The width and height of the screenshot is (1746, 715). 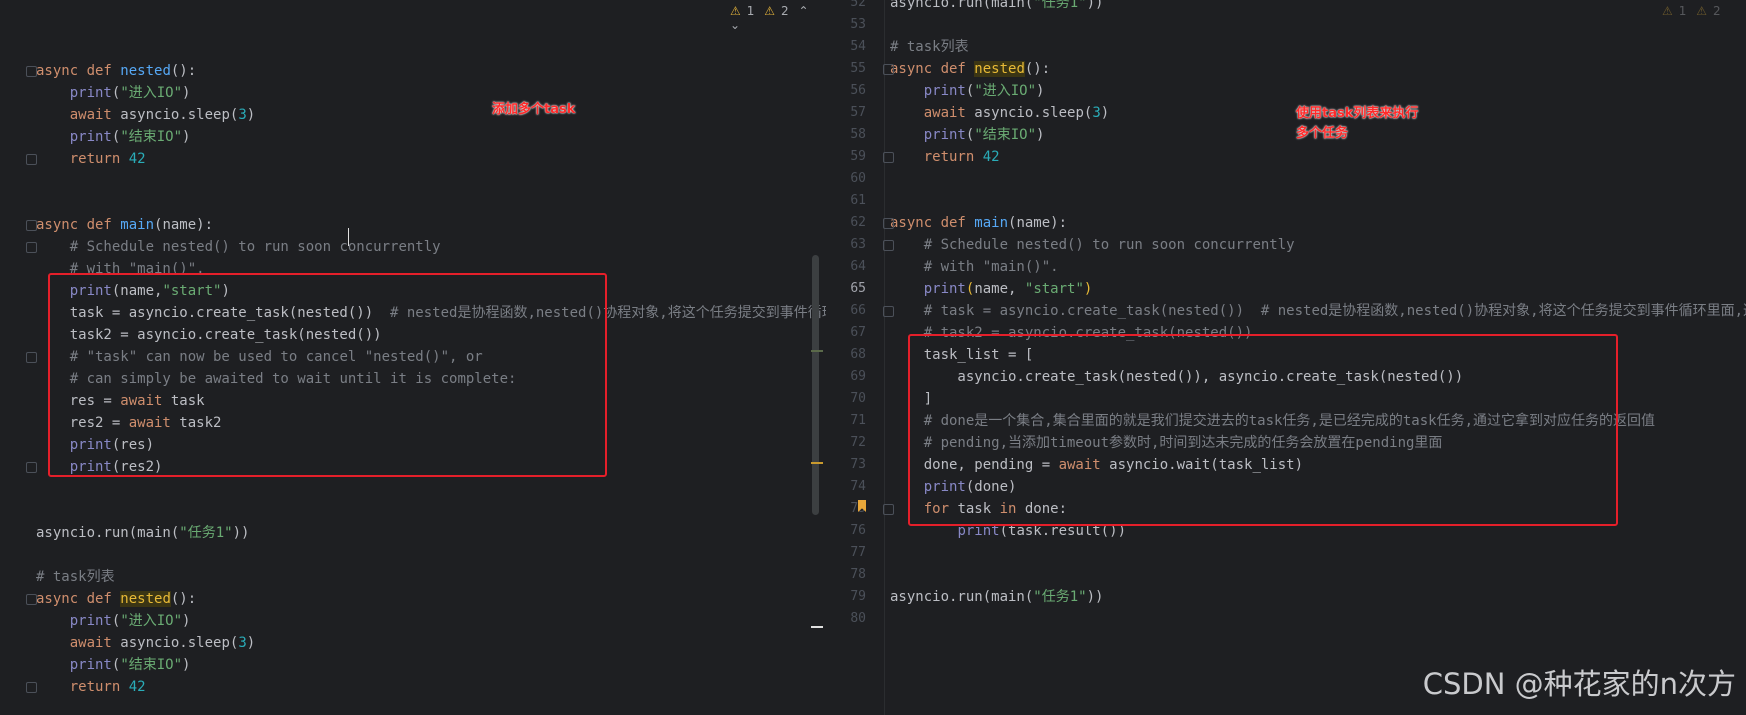 What do you see at coordinates (858, 24) in the screenshot?
I see `line-number: 53` at bounding box center [858, 24].